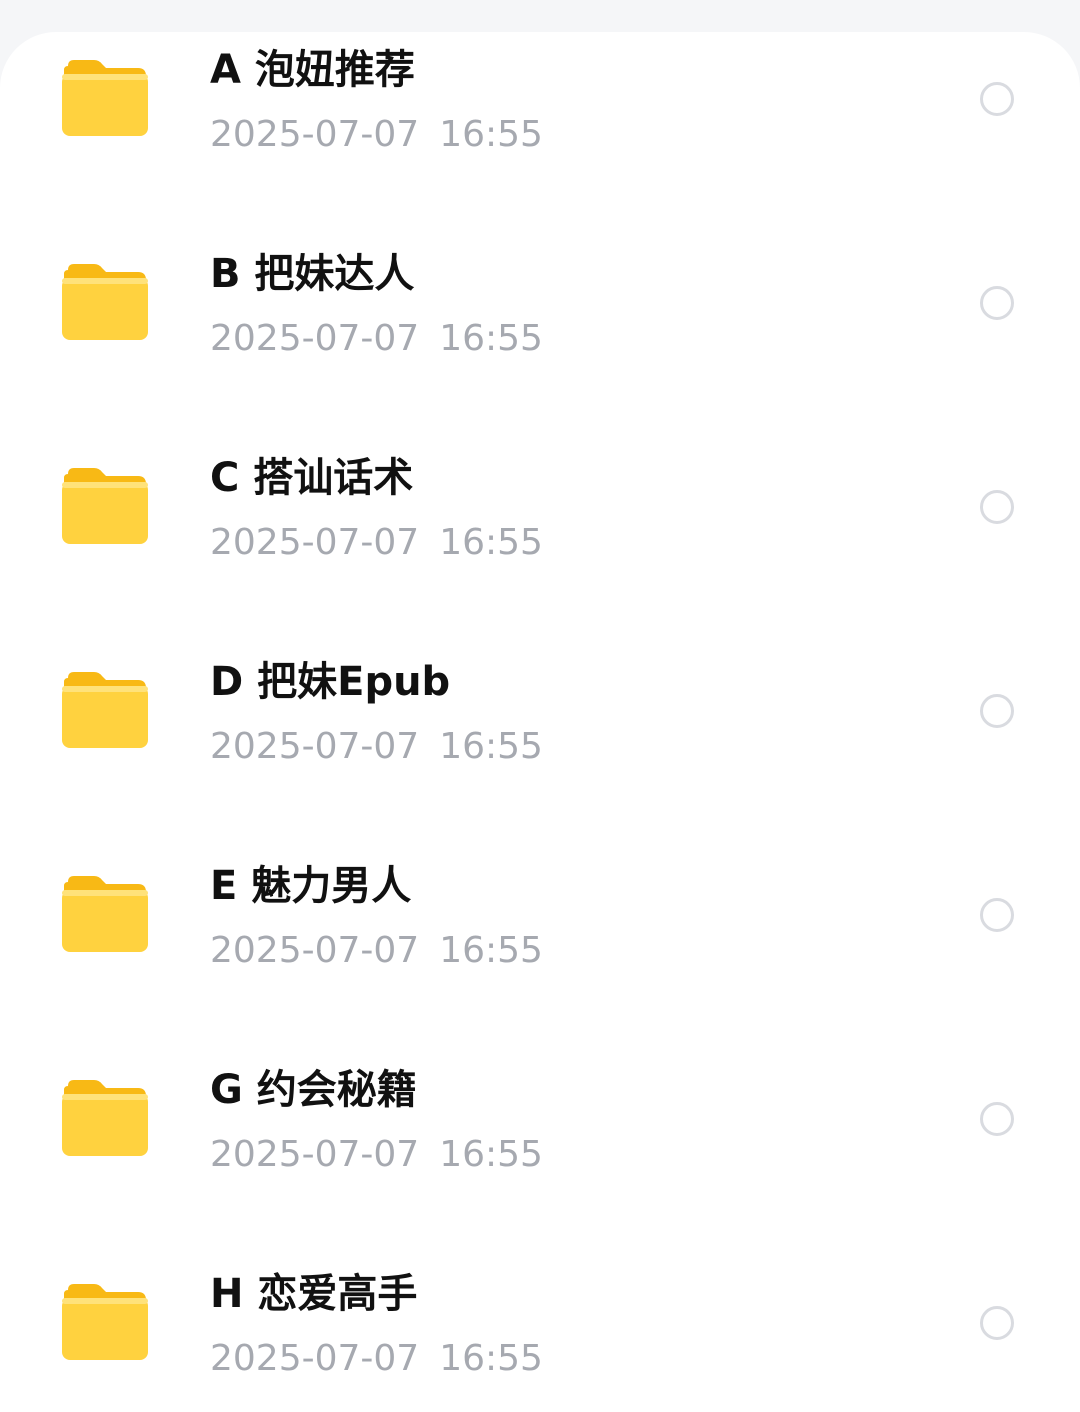 The image size is (1080, 1412). I want to click on folder-name: A 泡妞推荐, so click(312, 70).